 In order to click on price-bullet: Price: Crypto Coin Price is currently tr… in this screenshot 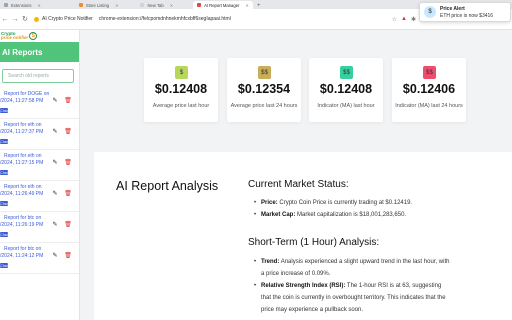, I will do `click(352, 203)`.